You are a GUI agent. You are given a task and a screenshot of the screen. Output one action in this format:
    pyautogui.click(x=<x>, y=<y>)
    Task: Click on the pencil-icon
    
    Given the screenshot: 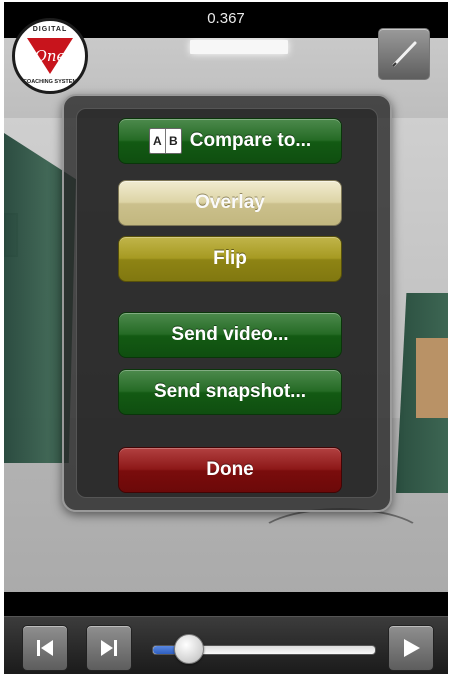 What is the action you would take?
    pyautogui.click(x=404, y=54)
    